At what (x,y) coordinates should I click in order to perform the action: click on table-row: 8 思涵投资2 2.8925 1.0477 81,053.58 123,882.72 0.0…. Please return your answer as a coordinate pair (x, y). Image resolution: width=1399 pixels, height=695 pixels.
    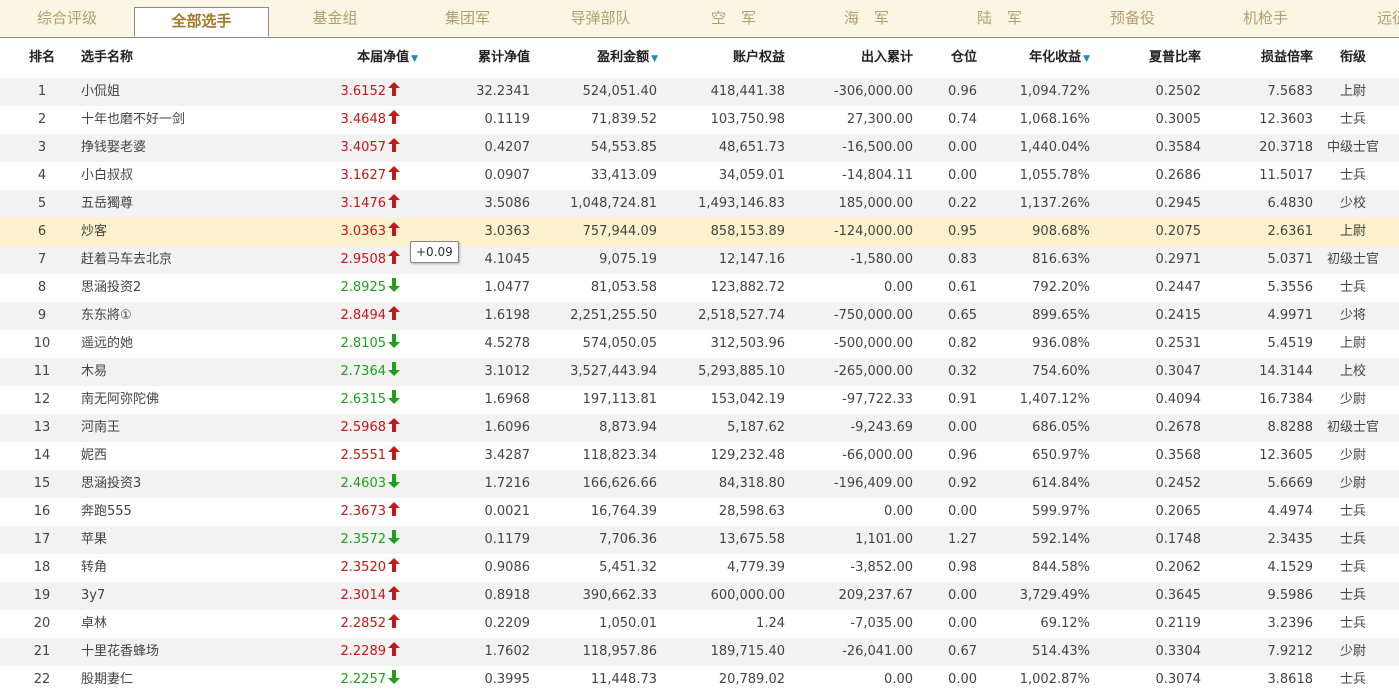
    Looking at the image, I should click on (699, 288).